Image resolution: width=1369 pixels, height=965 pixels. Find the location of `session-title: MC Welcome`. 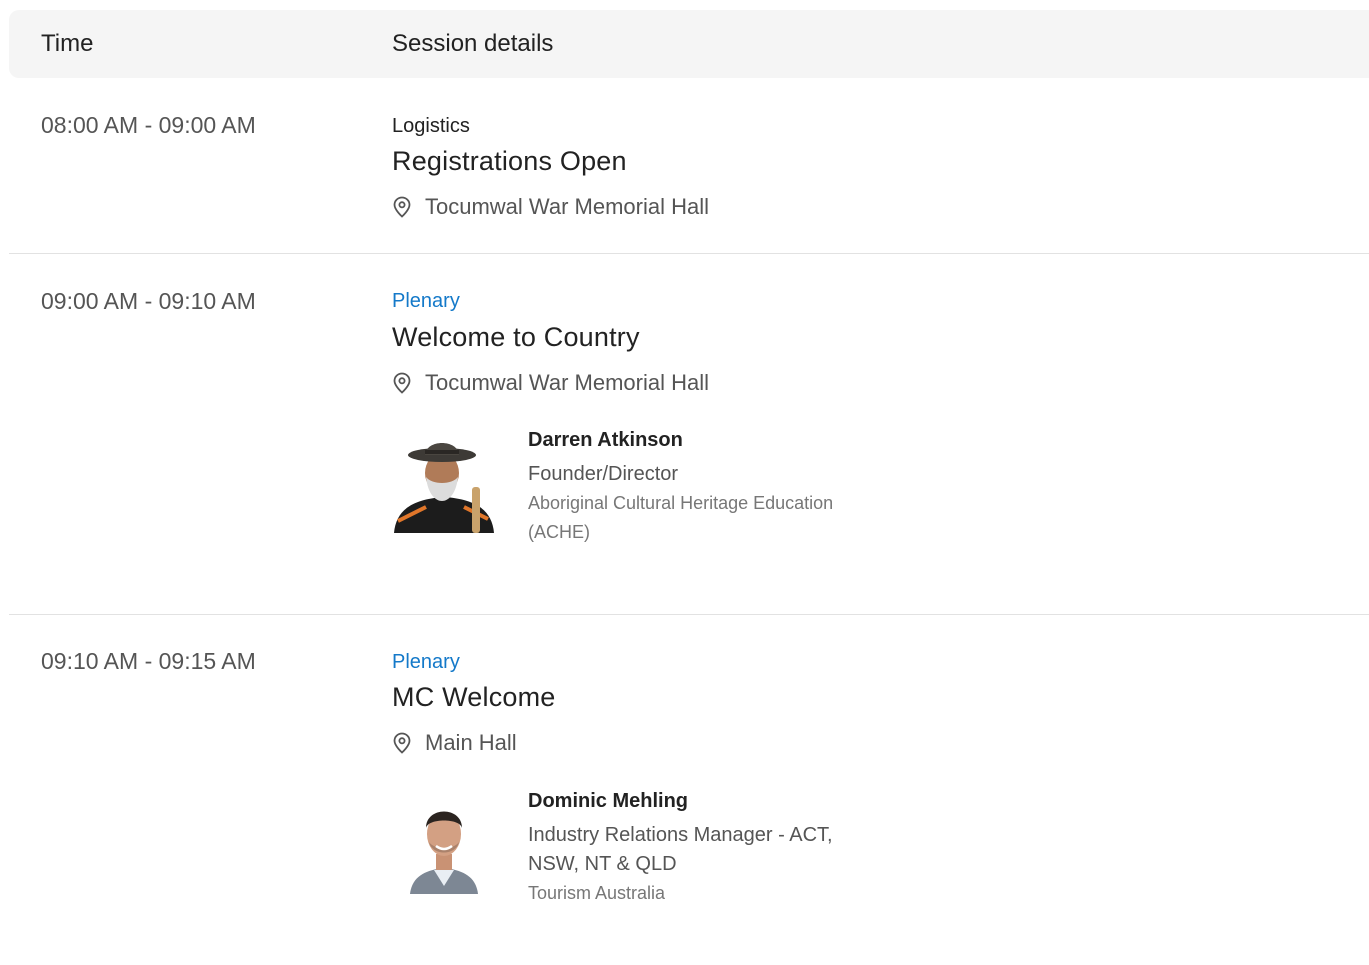

session-title: MC Welcome is located at coordinates (474, 697).